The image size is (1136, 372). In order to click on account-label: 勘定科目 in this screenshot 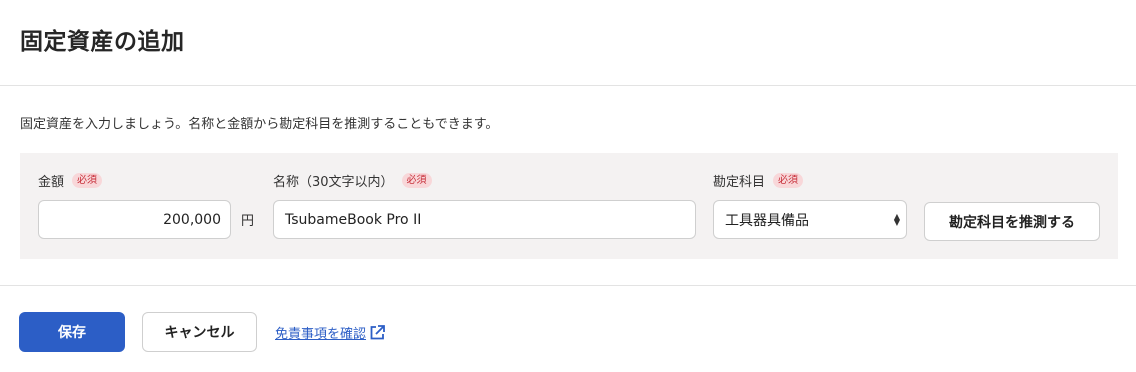, I will do `click(739, 182)`.